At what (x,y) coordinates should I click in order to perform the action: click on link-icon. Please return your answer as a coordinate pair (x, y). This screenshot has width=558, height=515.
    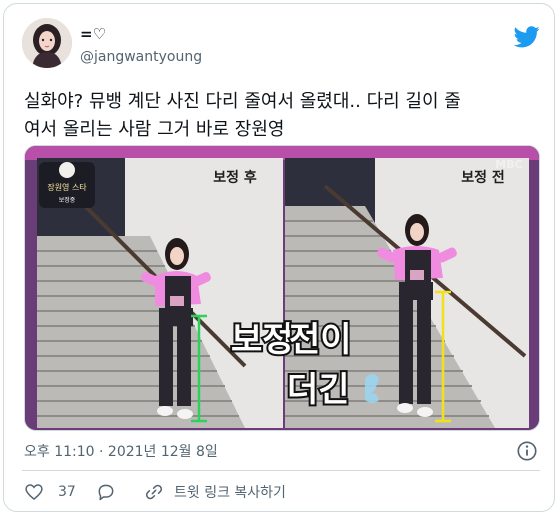
    Looking at the image, I should click on (154, 492).